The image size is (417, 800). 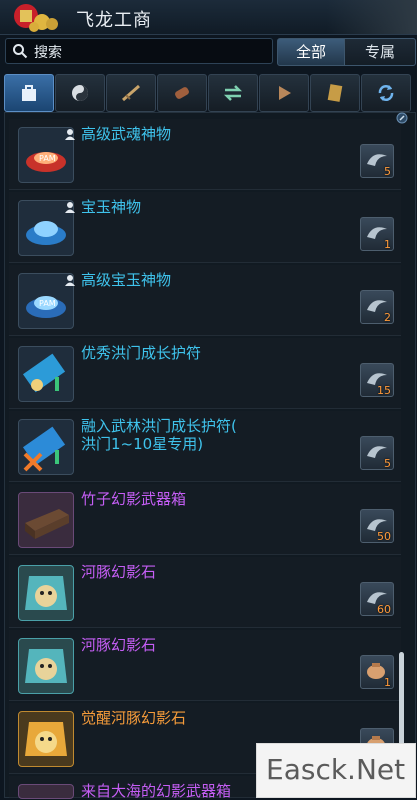 I want to click on list-item: PAM 高级武魂神物 5, so click(x=205, y=154).